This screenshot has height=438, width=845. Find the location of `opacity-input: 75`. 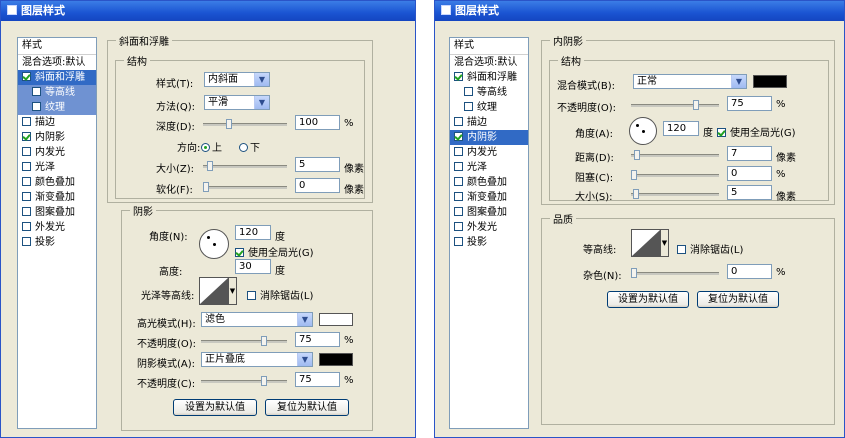

opacity-input: 75 is located at coordinates (749, 103).